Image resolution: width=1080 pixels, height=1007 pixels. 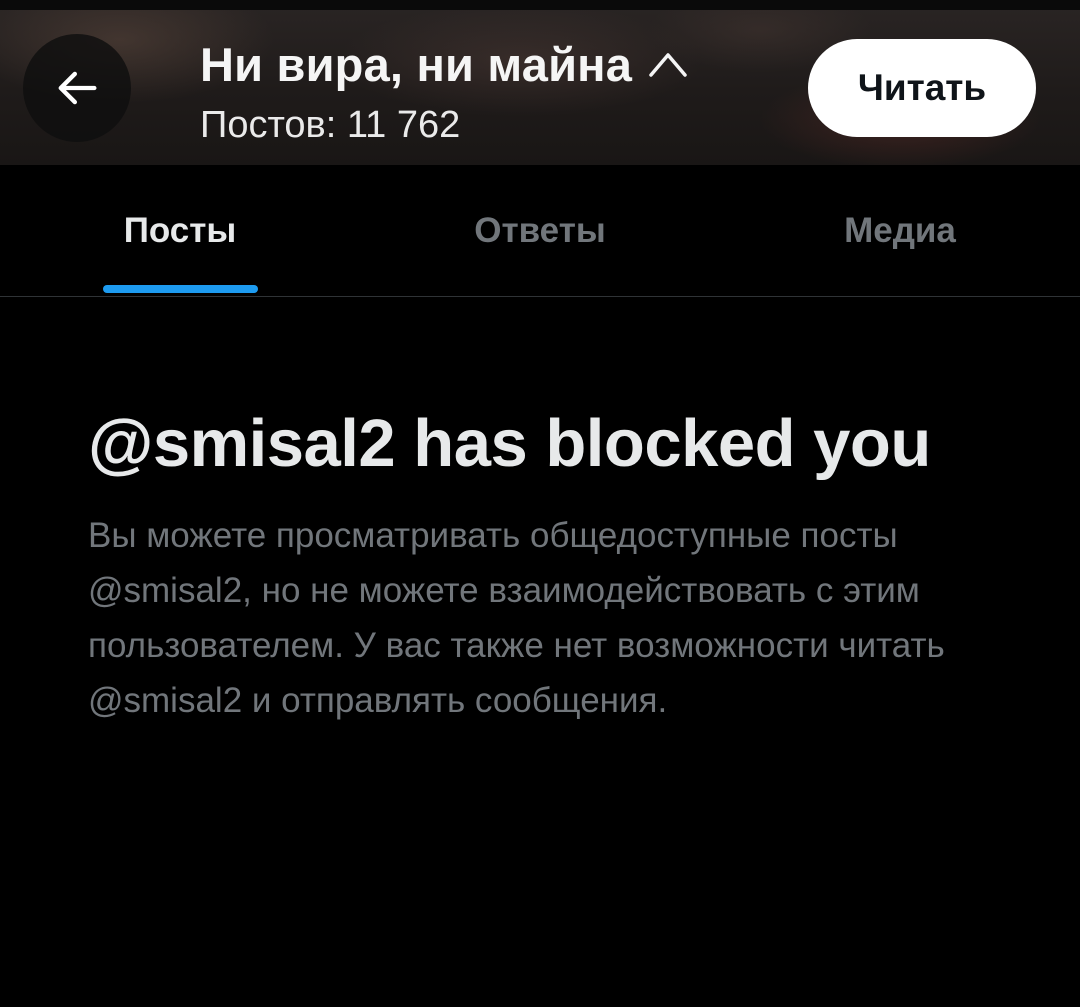 What do you see at coordinates (509, 443) in the screenshot?
I see `blocked-title: @smisal2 has blocked you` at bounding box center [509, 443].